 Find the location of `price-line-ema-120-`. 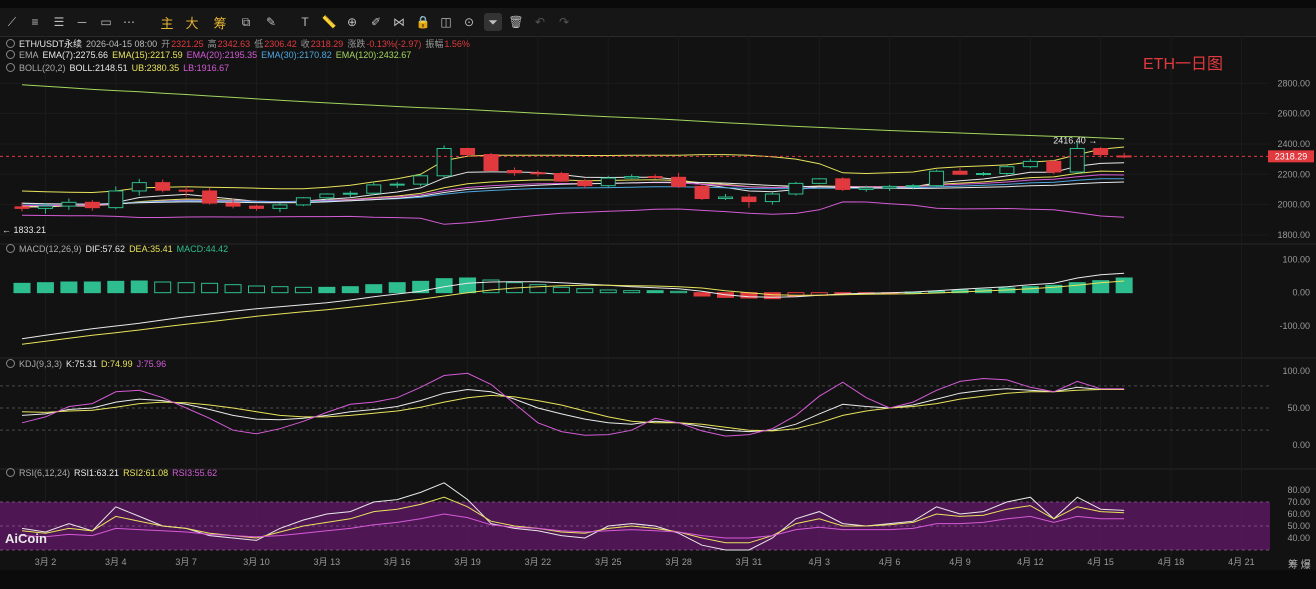

price-line-ema-120- is located at coordinates (573, 112).